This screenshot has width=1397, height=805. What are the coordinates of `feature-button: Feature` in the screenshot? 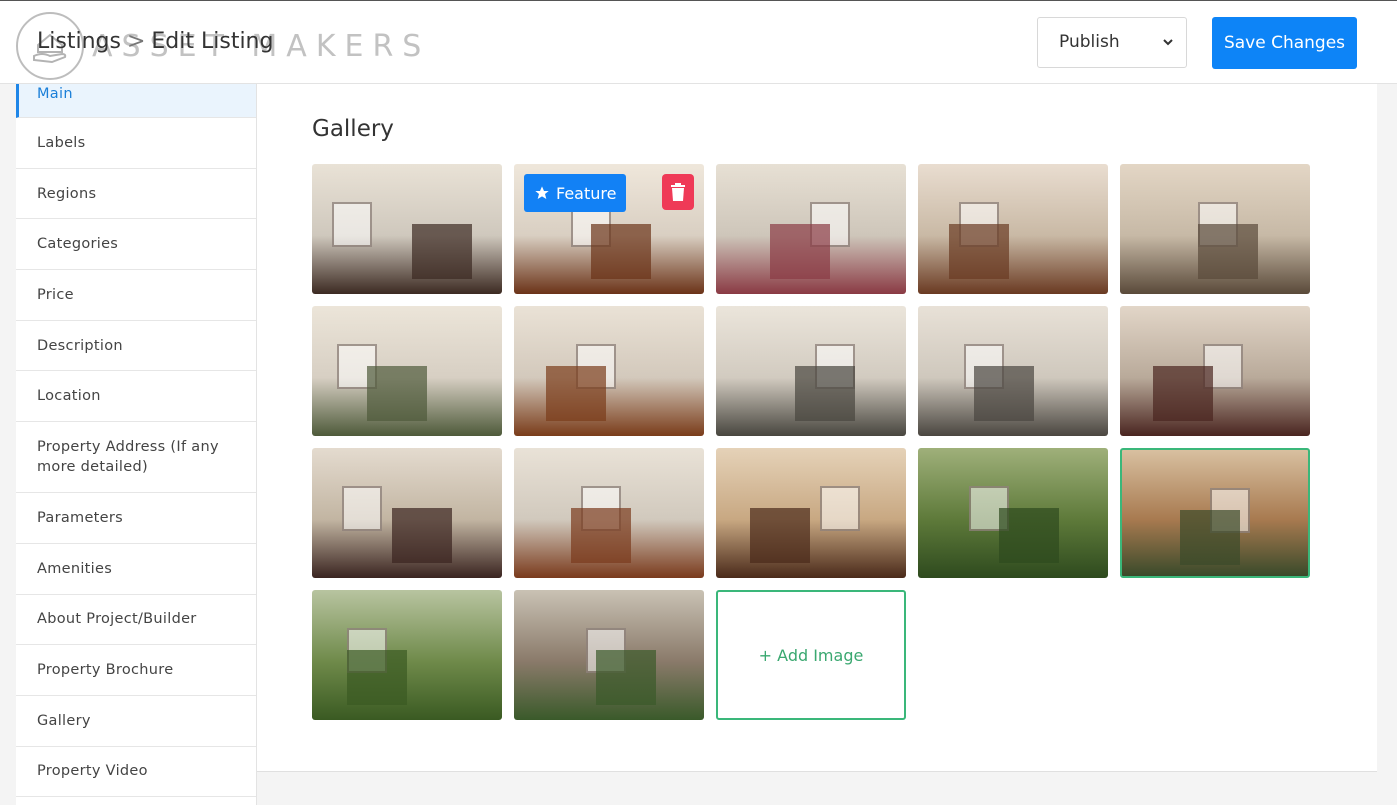 It's located at (575, 193).